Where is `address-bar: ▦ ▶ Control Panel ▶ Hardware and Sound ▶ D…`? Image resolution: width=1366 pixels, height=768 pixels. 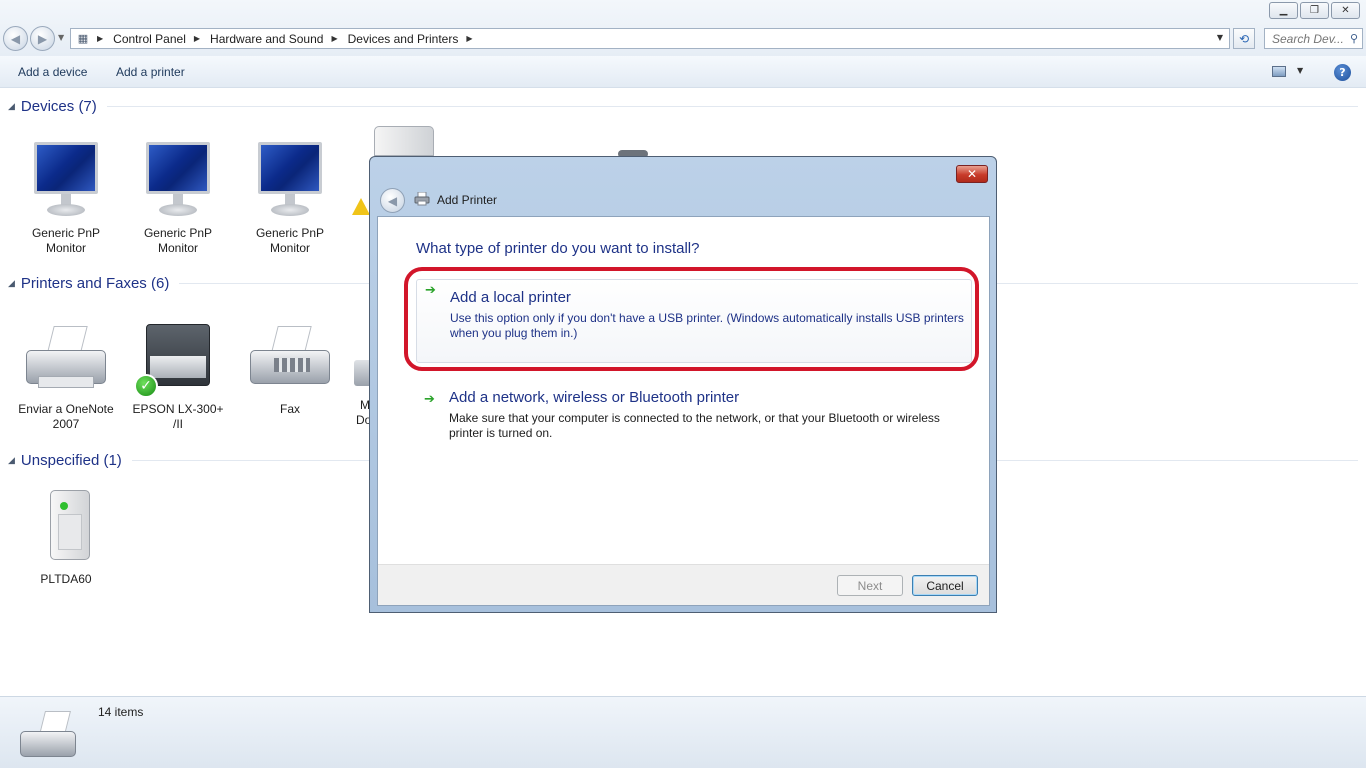
address-bar: ▦ ▶ Control Panel ▶ Hardware and Sound ▶ D… is located at coordinates (650, 38).